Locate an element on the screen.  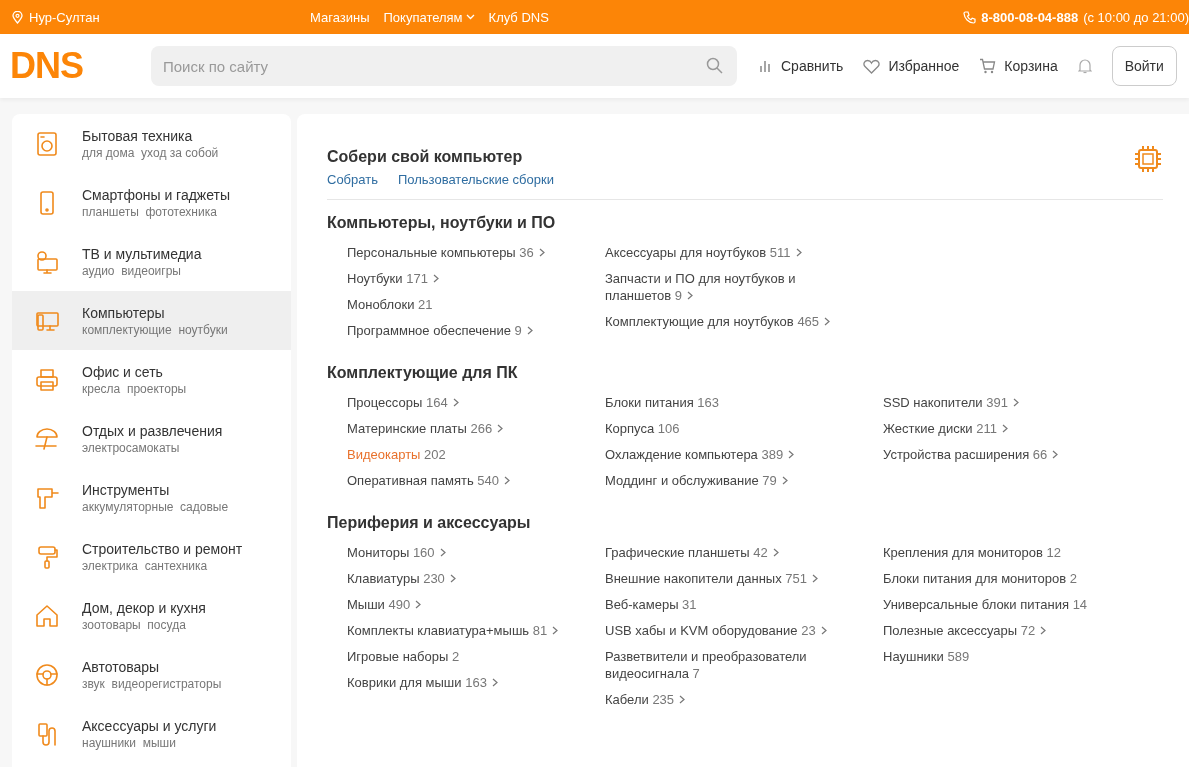
builder-title: Собери свой компьютер is located at coordinates (425, 157).